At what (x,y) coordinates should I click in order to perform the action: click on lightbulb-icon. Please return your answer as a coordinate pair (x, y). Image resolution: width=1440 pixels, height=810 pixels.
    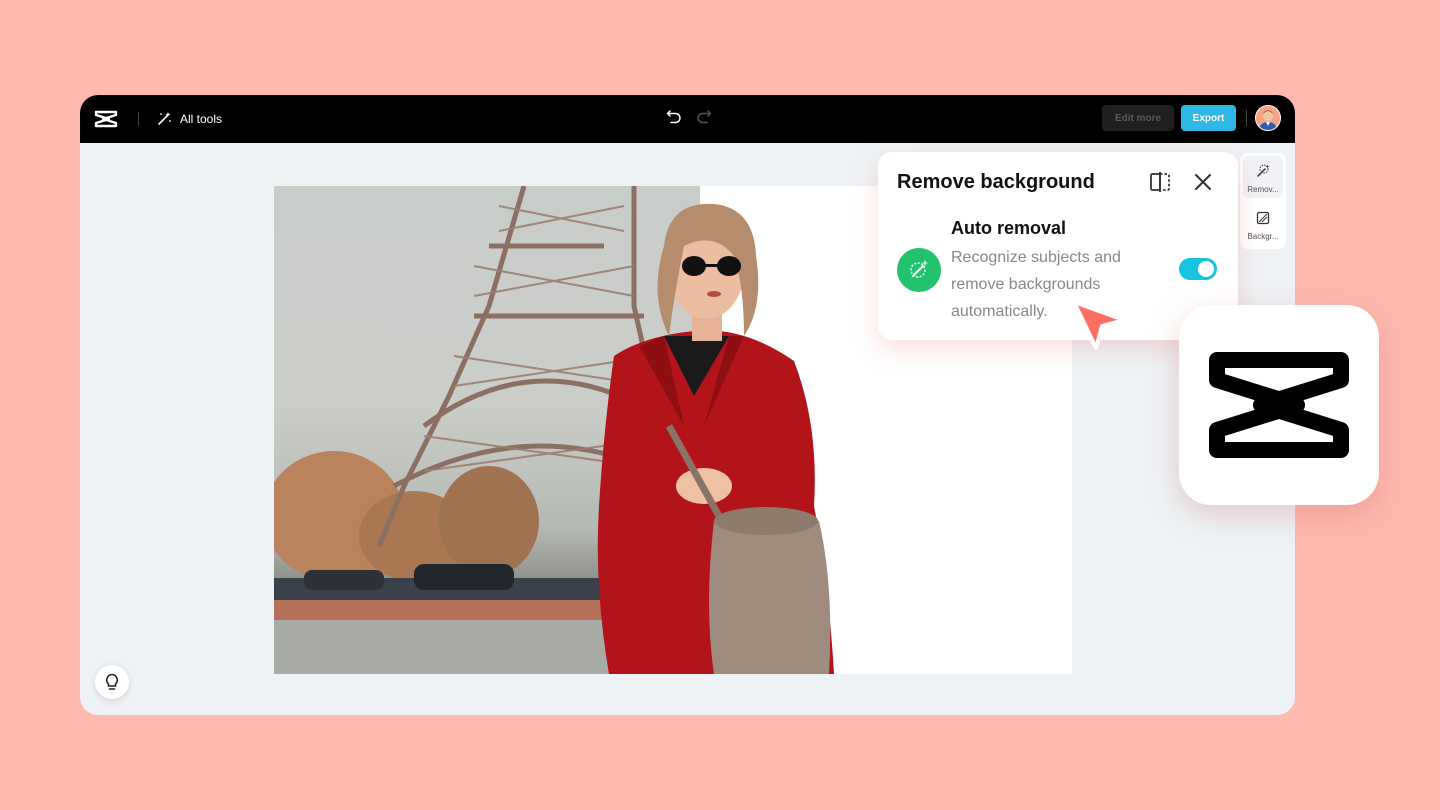
    Looking at the image, I should click on (112, 681).